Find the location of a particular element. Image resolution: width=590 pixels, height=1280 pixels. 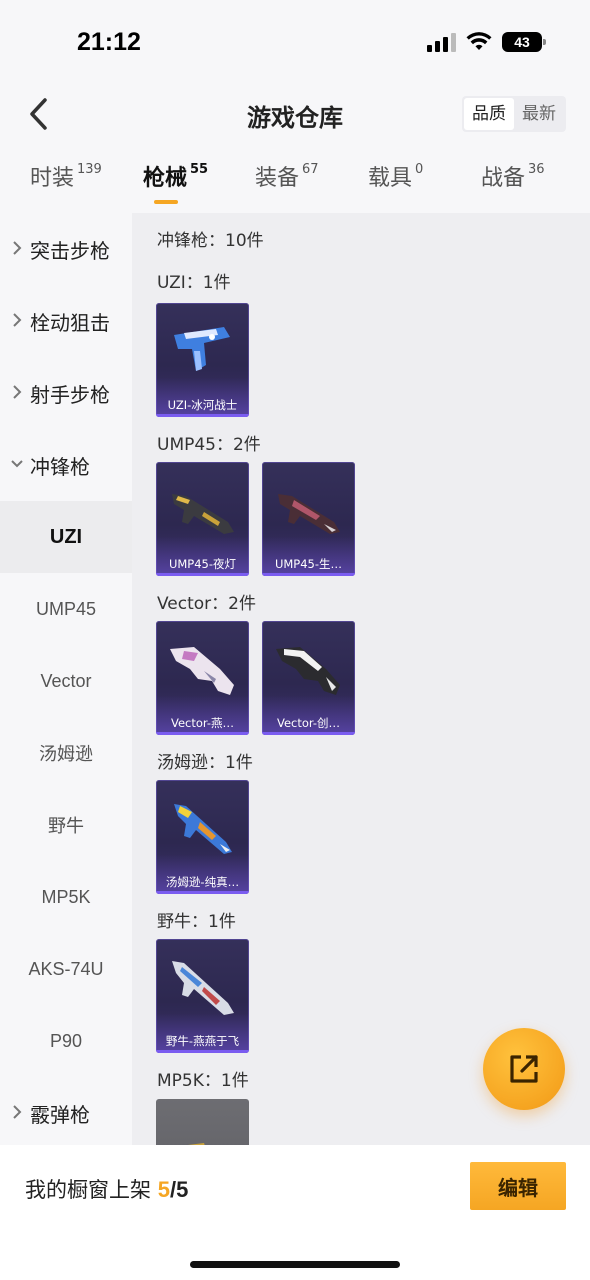

mp5k-gun-image is located at coordinates (196, 1144).